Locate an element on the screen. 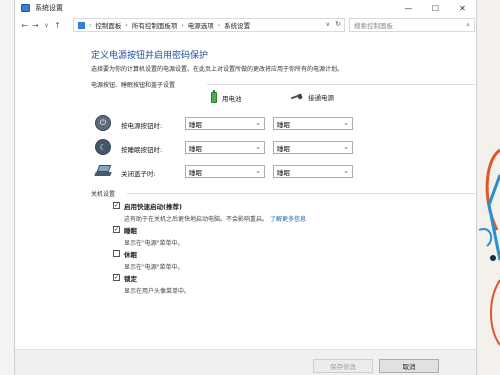  search-input: 搜索控制面板 ⌕ is located at coordinates (412, 25).